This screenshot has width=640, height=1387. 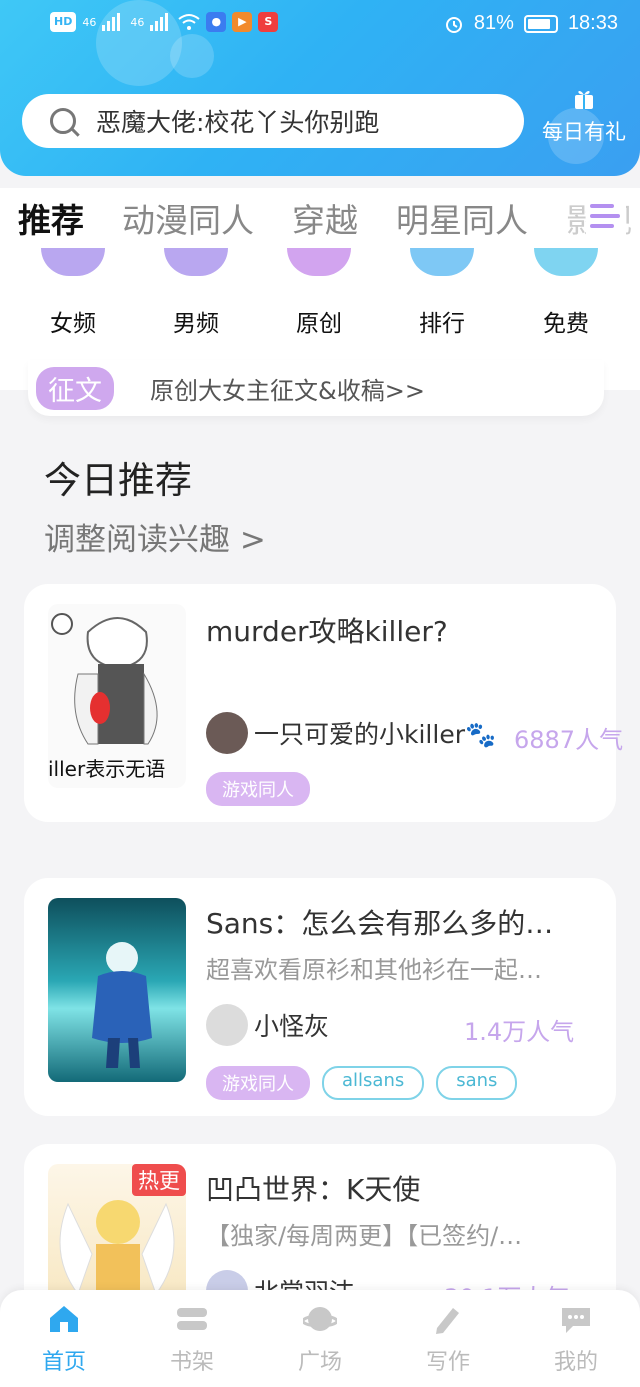 What do you see at coordinates (453, 24) in the screenshot?
I see `alarm-icon` at bounding box center [453, 24].